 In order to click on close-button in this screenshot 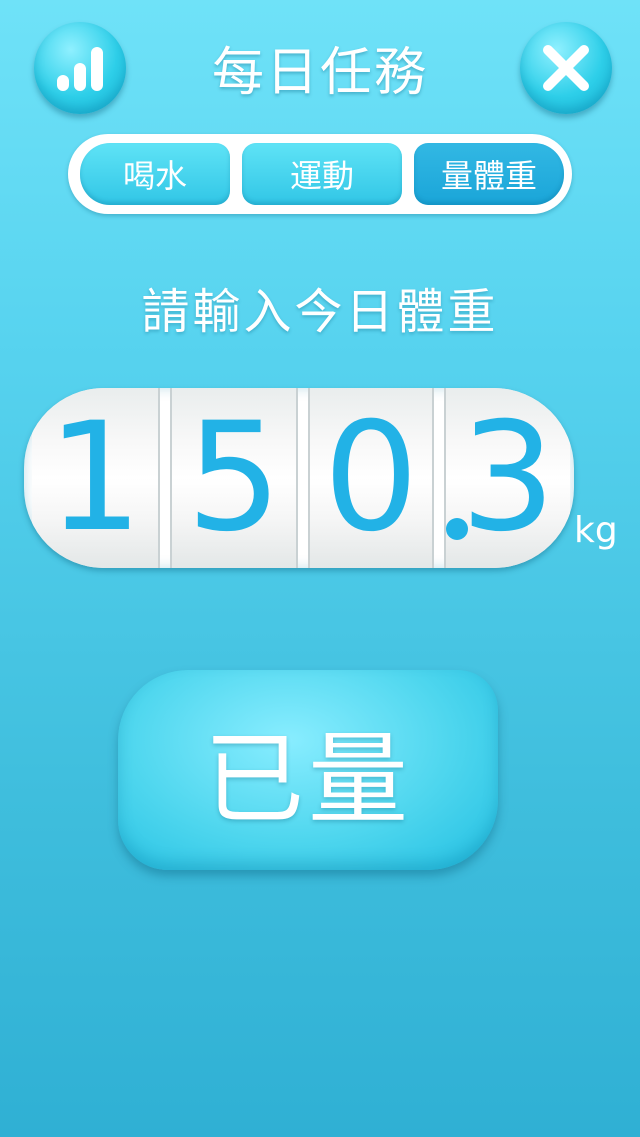, I will do `click(566, 68)`.